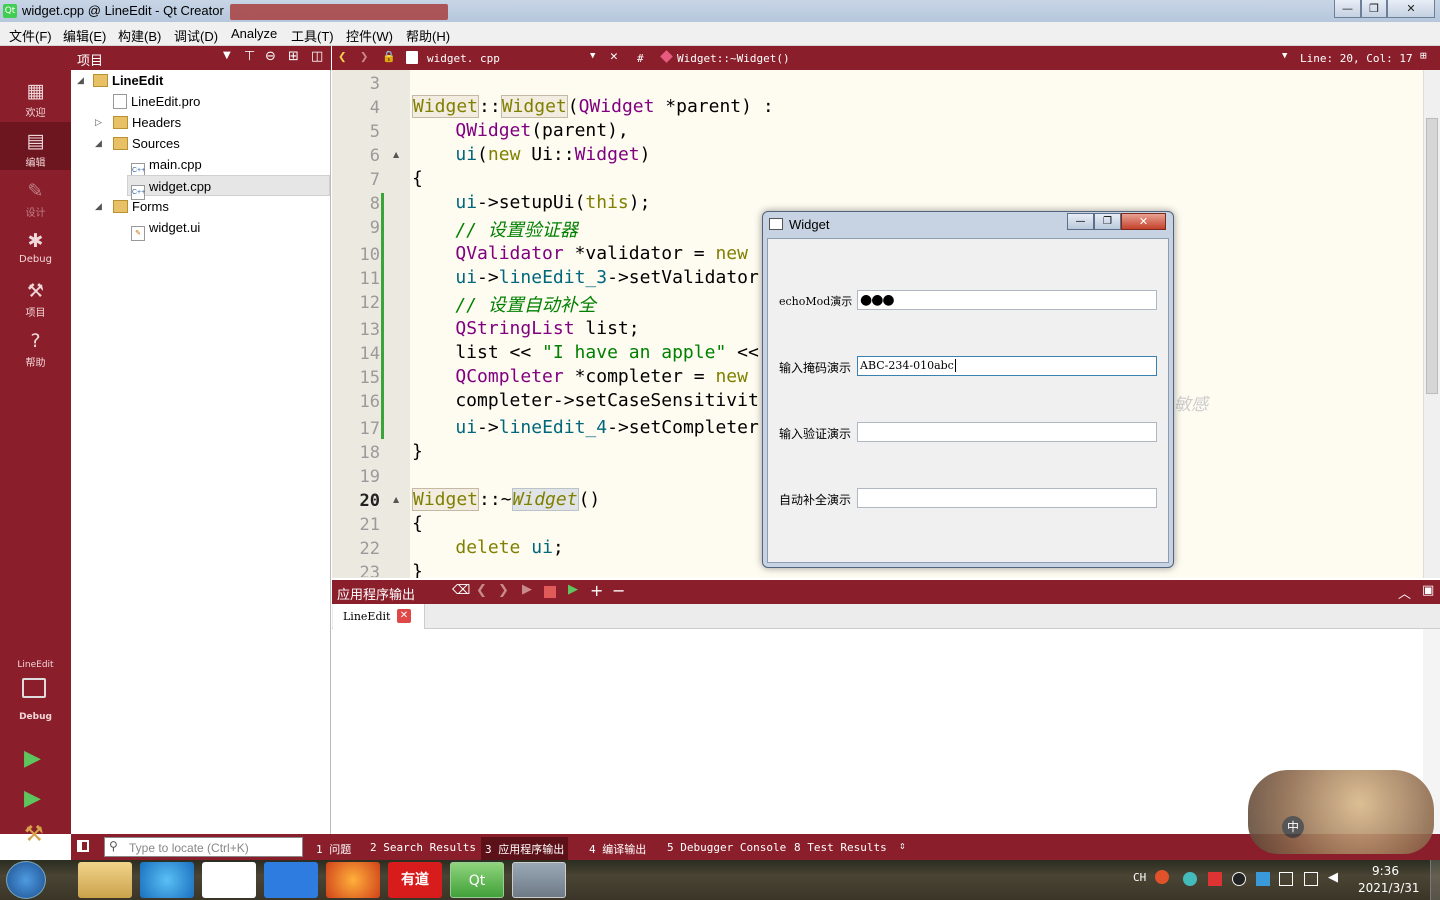 The height and width of the screenshot is (900, 1440). Describe the element at coordinates (525, 849) in the screenshot. I see `tab-app-output: 3 应用程序输出` at that location.